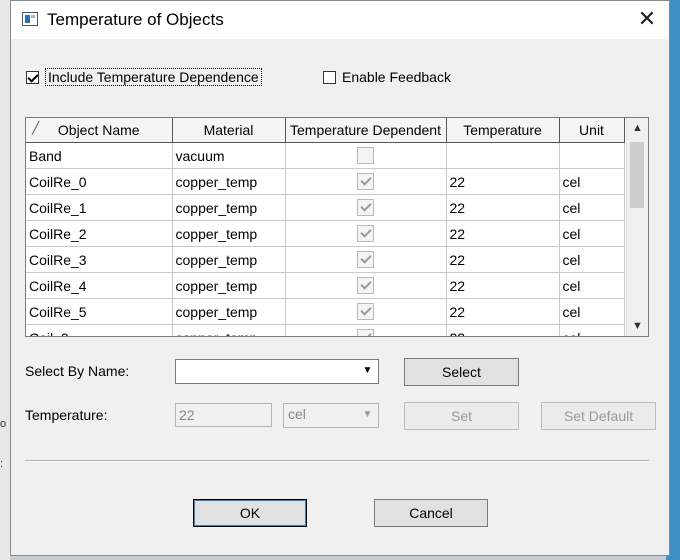  I want to click on select-button: Select, so click(461, 372).